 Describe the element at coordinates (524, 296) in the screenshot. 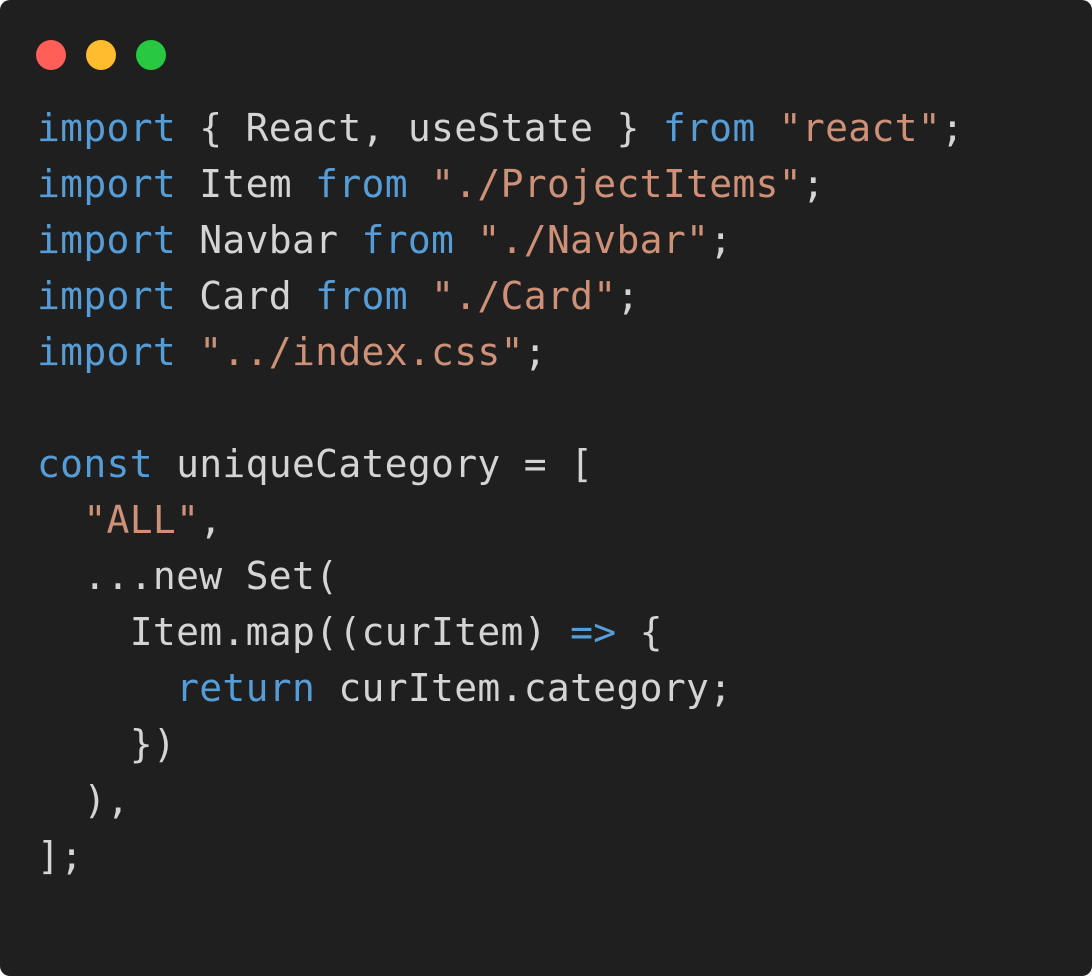

I see `code-token-string: "./Card"` at that location.